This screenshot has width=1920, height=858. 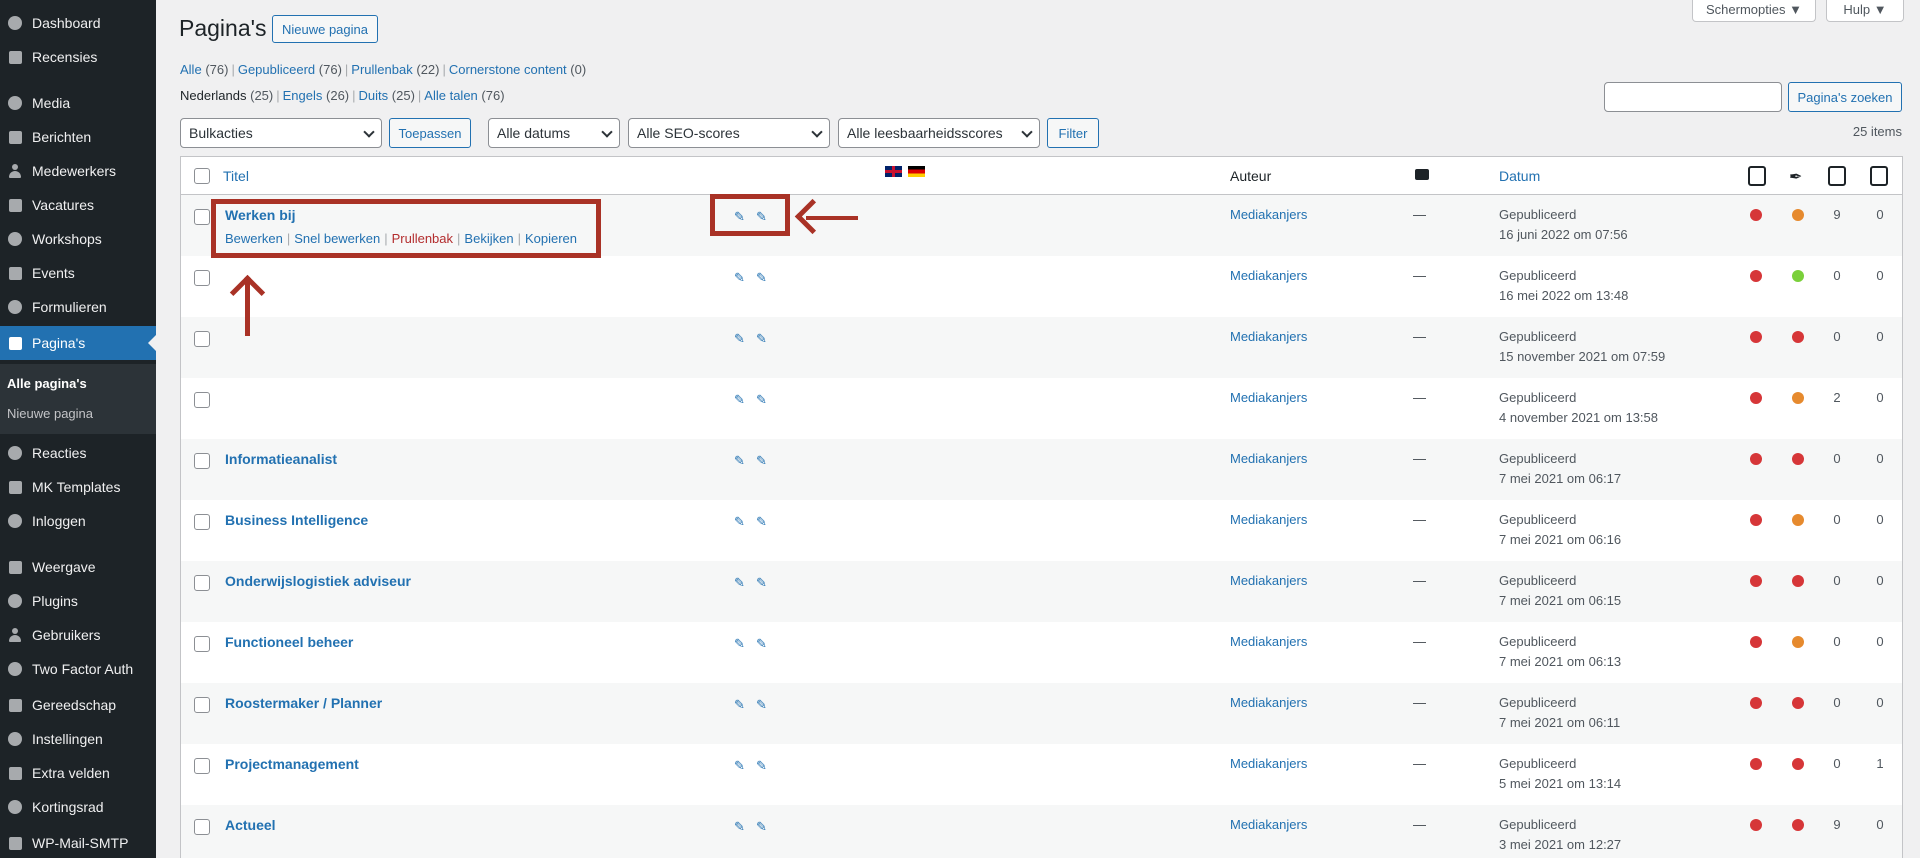 What do you see at coordinates (1865, 11) in the screenshot?
I see `help-button: Hulp ▼` at bounding box center [1865, 11].